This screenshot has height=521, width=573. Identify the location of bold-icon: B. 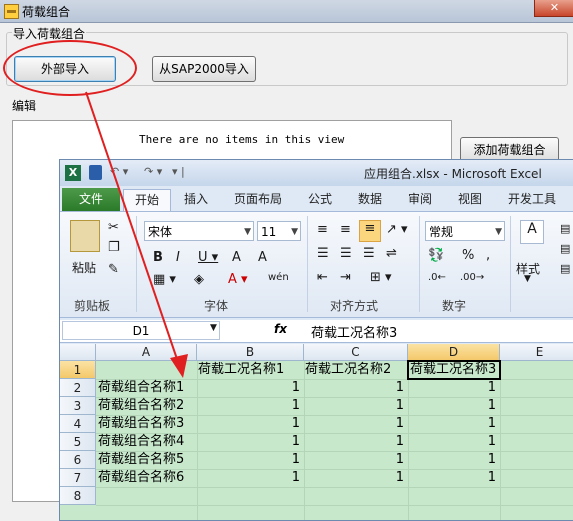
(158, 257).